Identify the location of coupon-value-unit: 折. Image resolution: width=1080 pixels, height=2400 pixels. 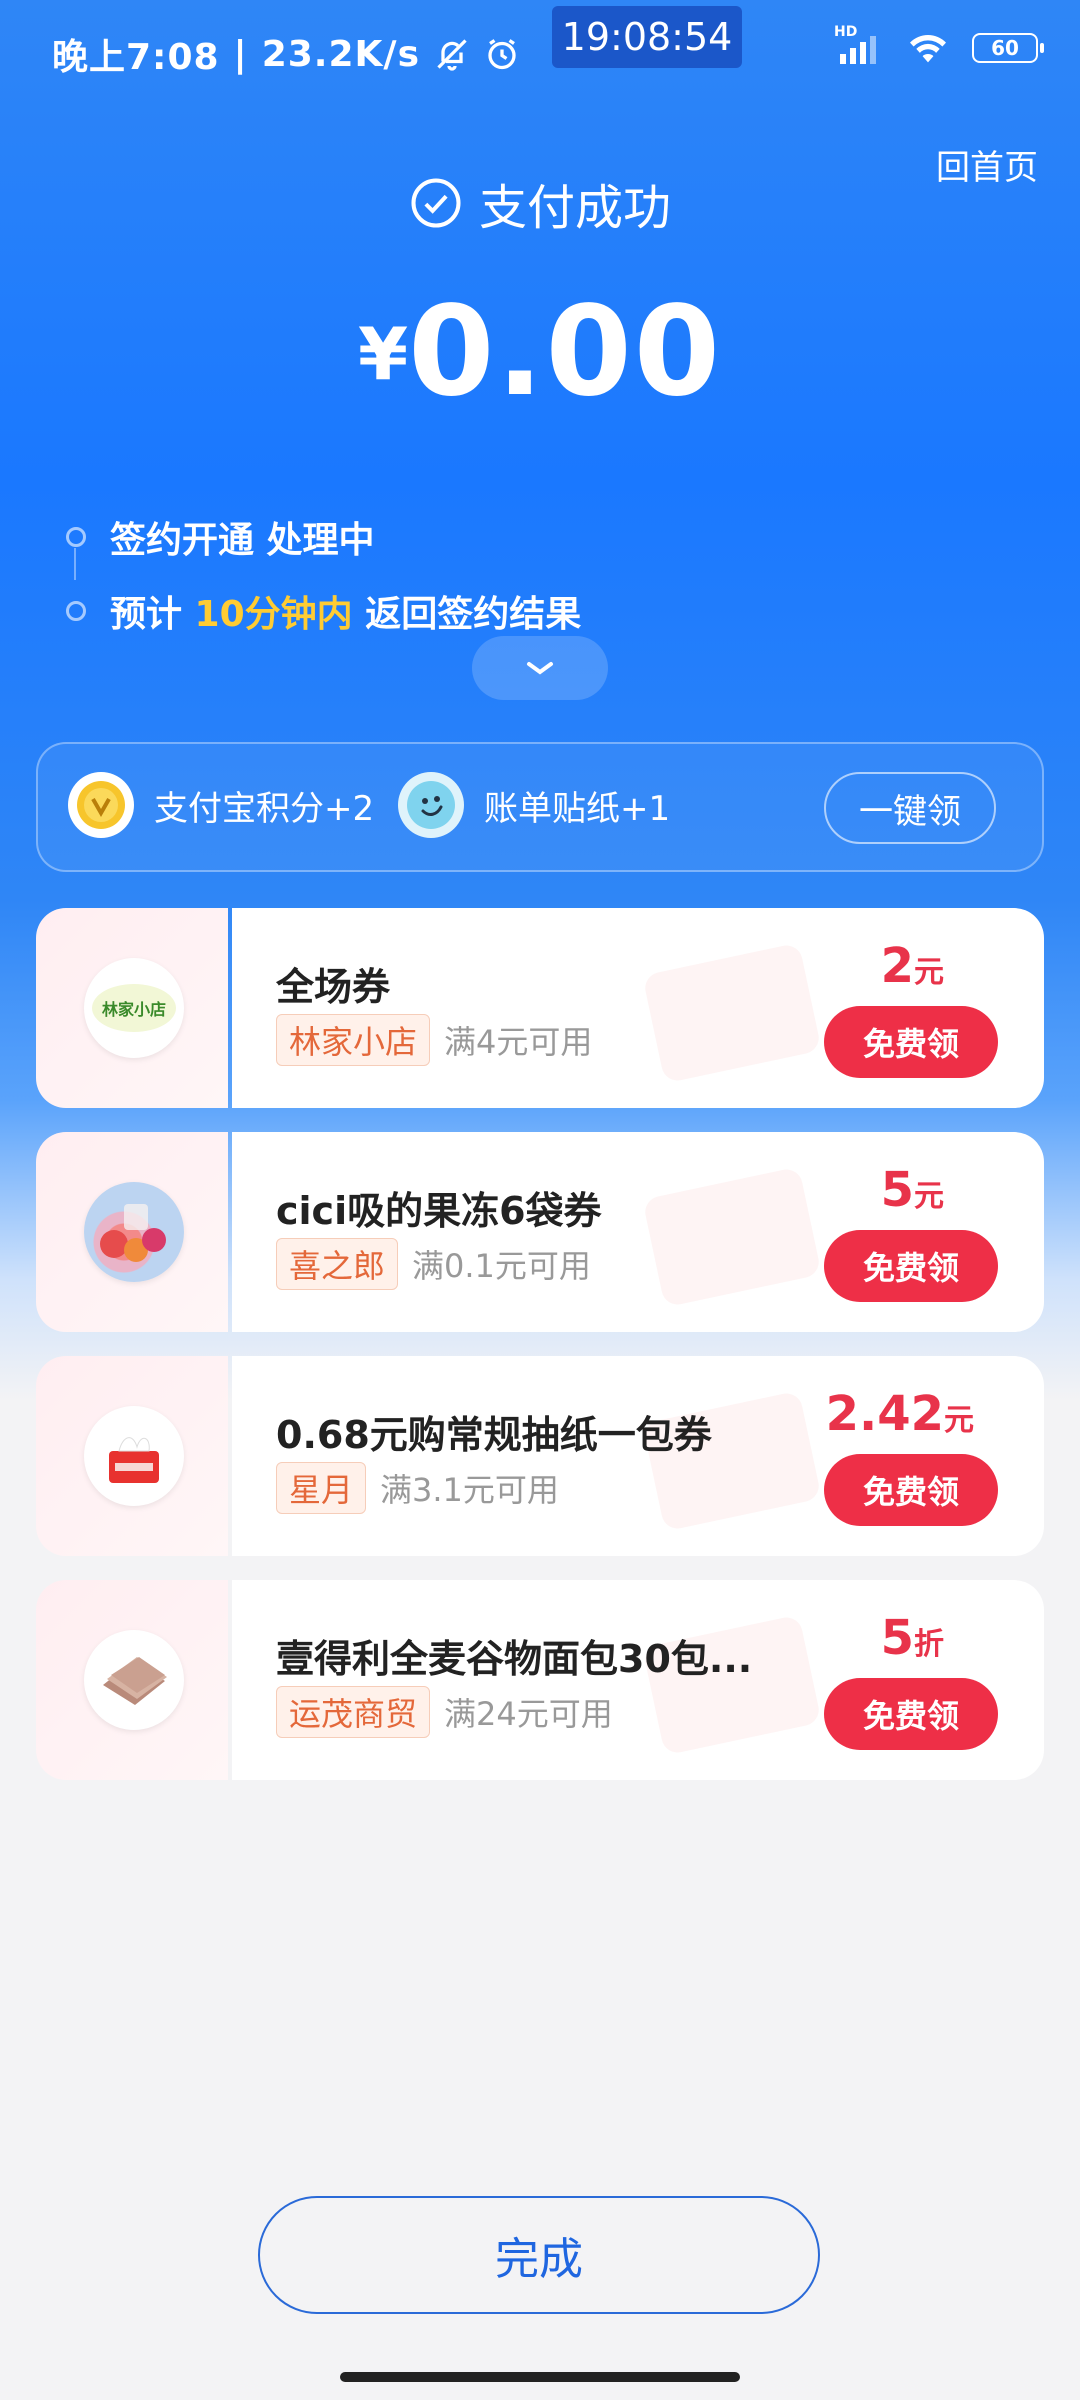
(929, 1644).